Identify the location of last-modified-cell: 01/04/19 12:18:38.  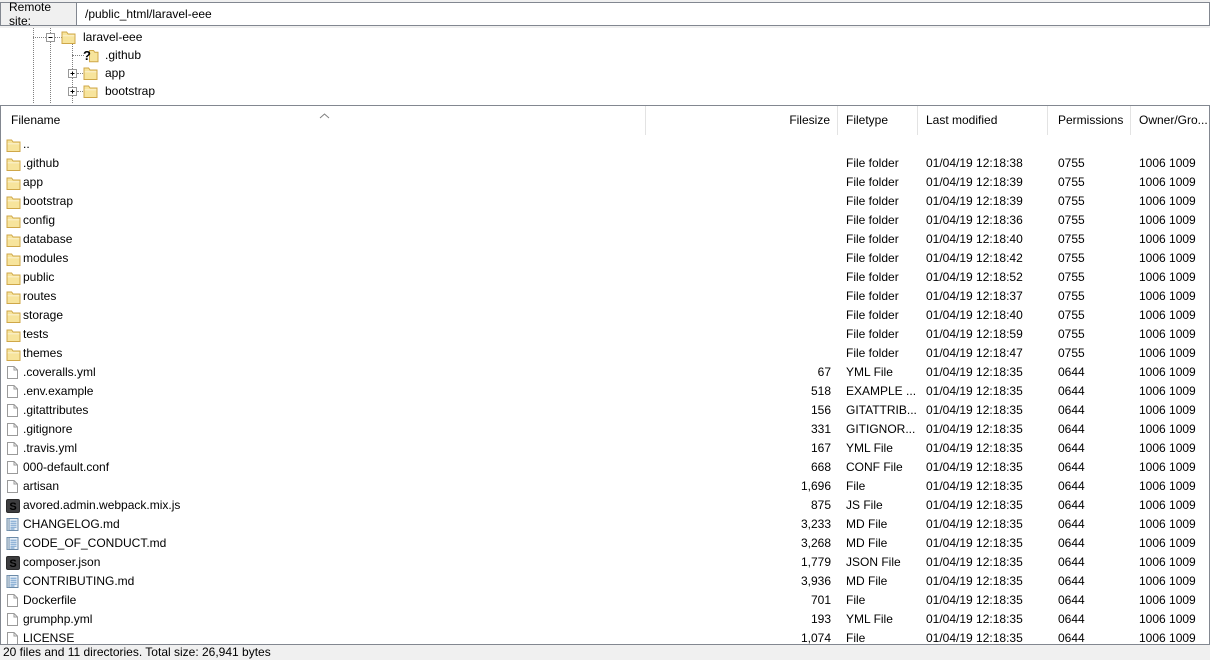
(974, 163).